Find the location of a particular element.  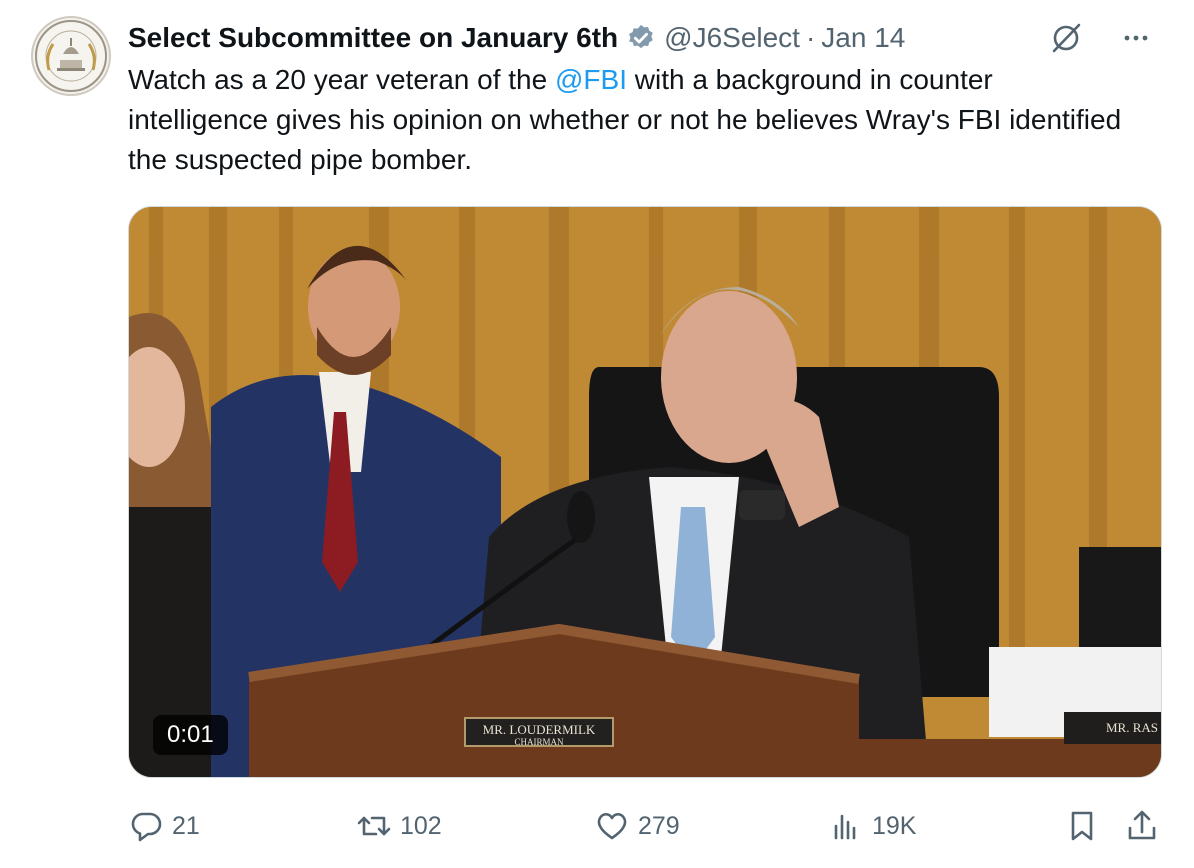

mention-link: @FBI is located at coordinates (591, 79).